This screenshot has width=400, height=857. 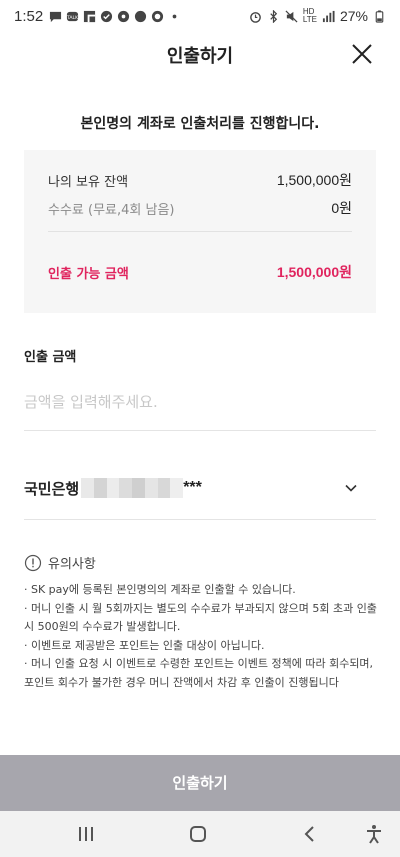 What do you see at coordinates (200, 208) in the screenshot?
I see `fee-row: 수수료 (무료,4회 남음) 0원` at bounding box center [200, 208].